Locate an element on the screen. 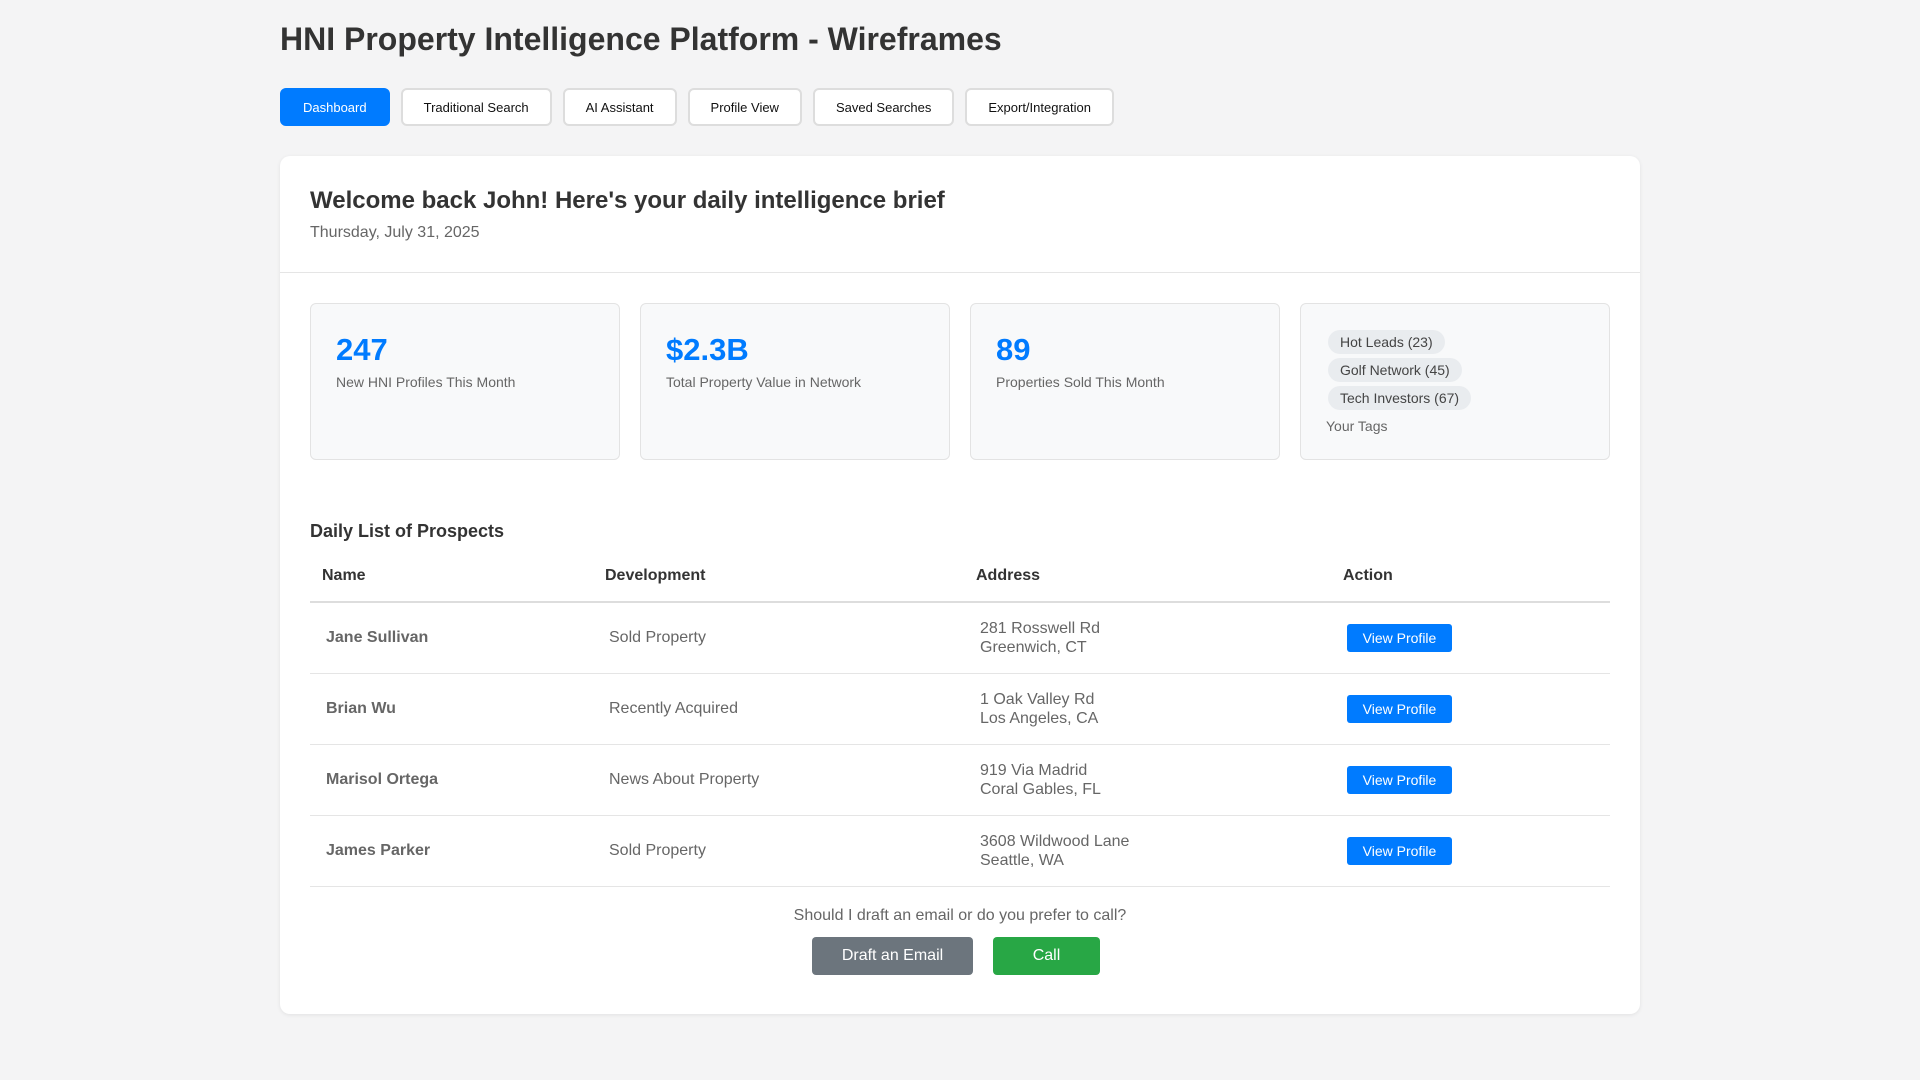  prospect-address: 281 Rosswell Rd Greenwich, CT is located at coordinates (1147, 638).